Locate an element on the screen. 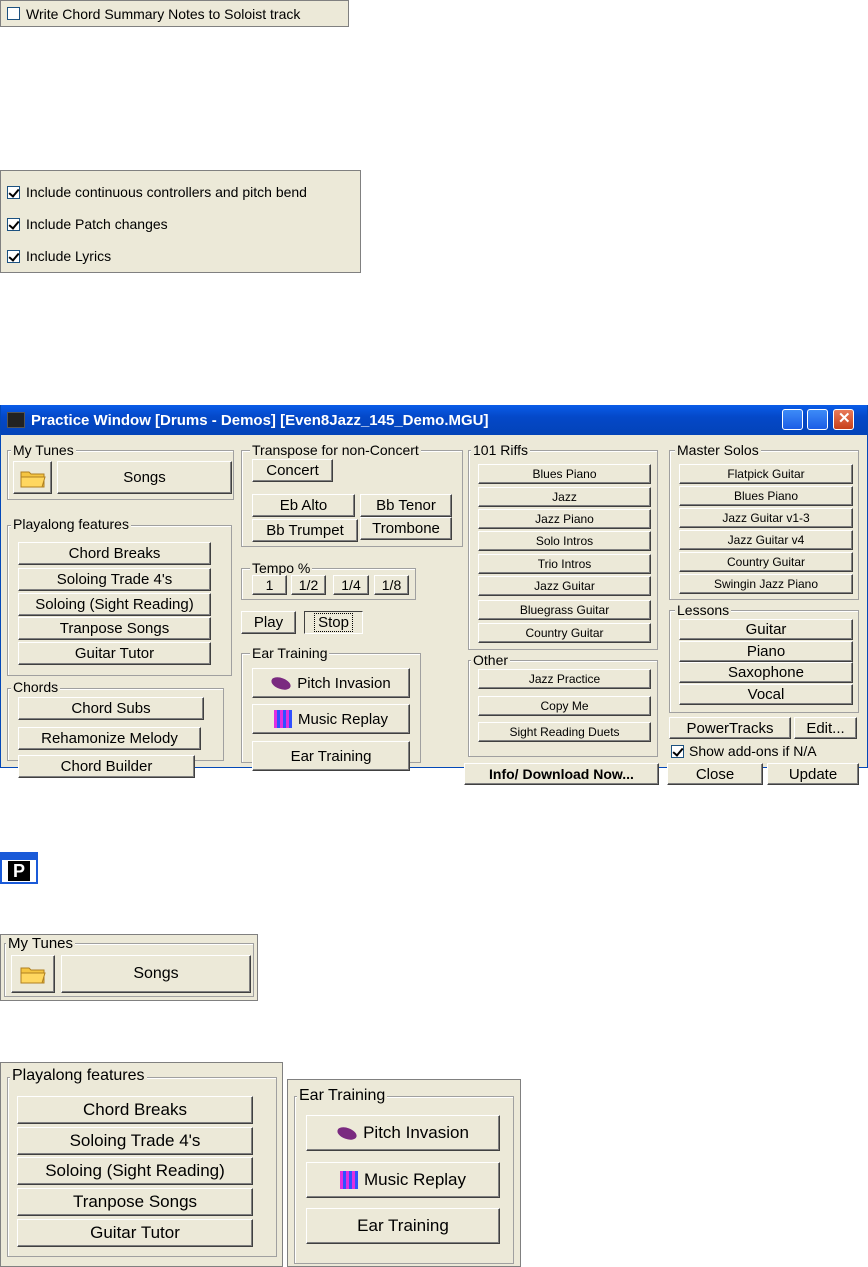 This screenshot has height=1267, width=868. riff-jazz-guitar-button: Jazz Guitar is located at coordinates (564, 586).